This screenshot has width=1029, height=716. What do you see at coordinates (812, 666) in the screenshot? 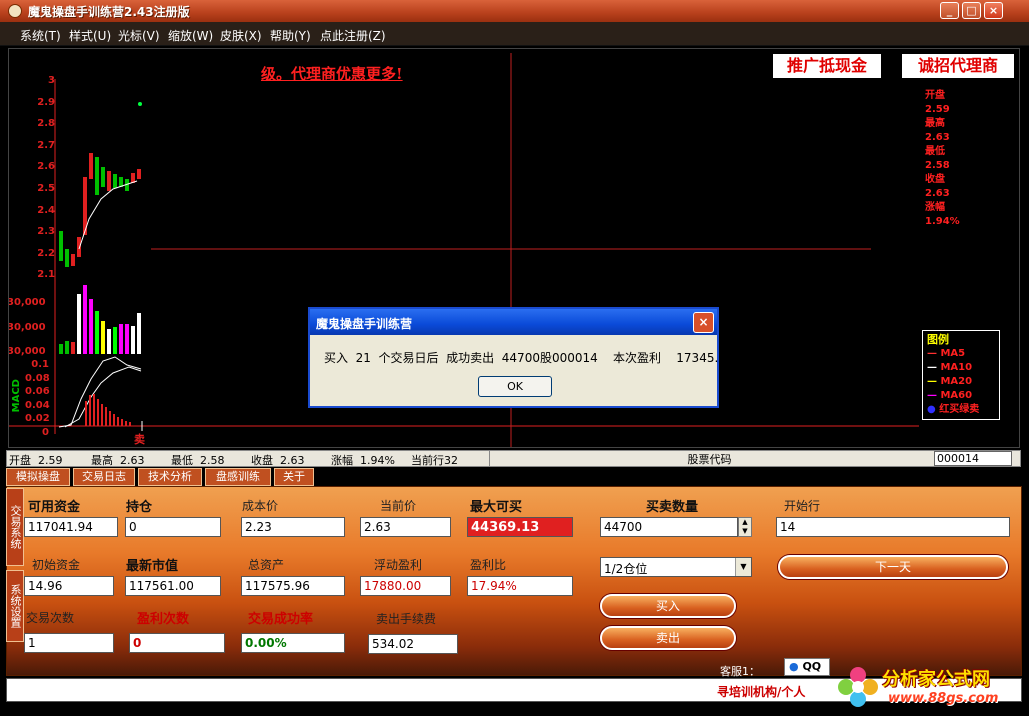
I see `qq-label: QQ` at bounding box center [812, 666].